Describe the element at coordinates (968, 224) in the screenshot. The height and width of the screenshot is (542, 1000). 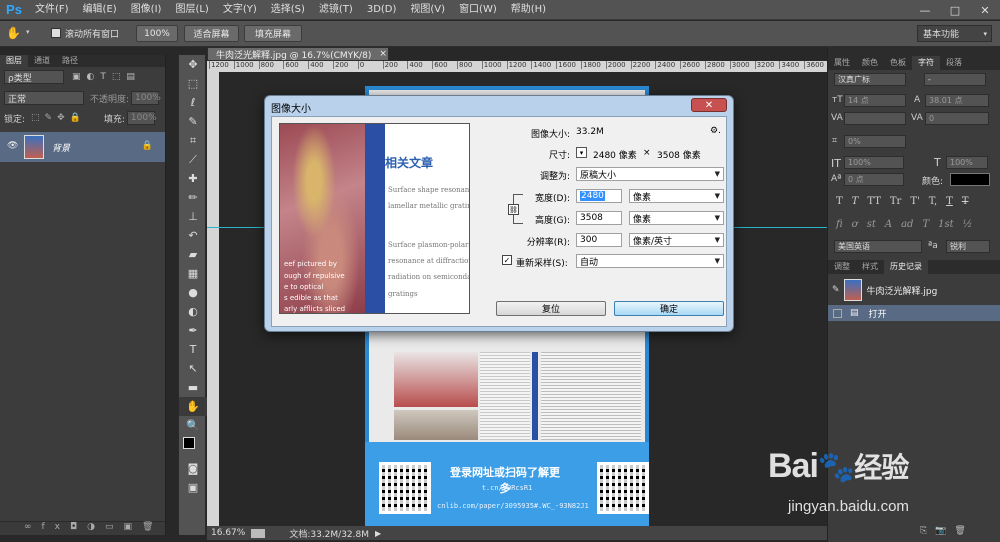
I see `fraction-button: ½` at that location.